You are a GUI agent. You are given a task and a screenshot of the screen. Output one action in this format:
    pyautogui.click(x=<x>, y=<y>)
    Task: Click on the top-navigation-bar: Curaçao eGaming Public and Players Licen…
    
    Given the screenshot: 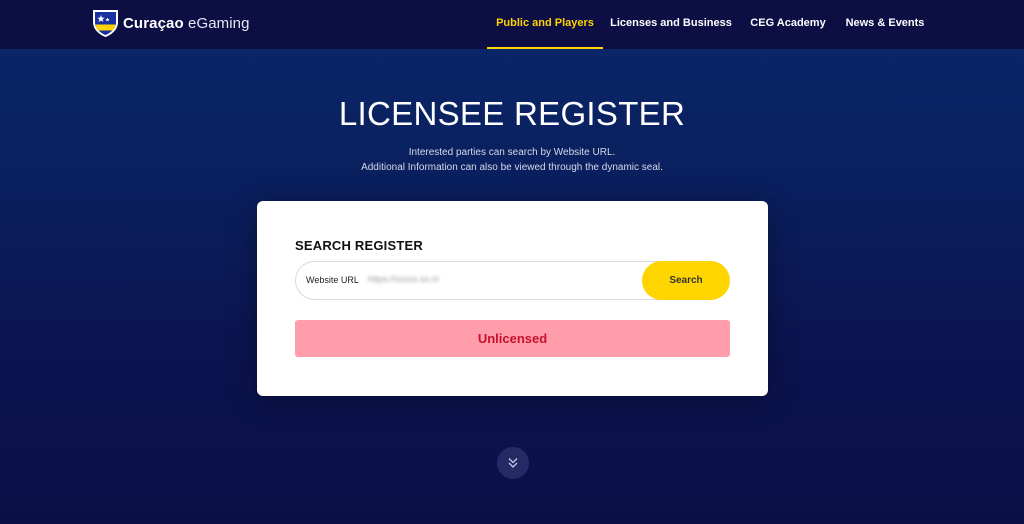 What is the action you would take?
    pyautogui.click(x=512, y=24)
    